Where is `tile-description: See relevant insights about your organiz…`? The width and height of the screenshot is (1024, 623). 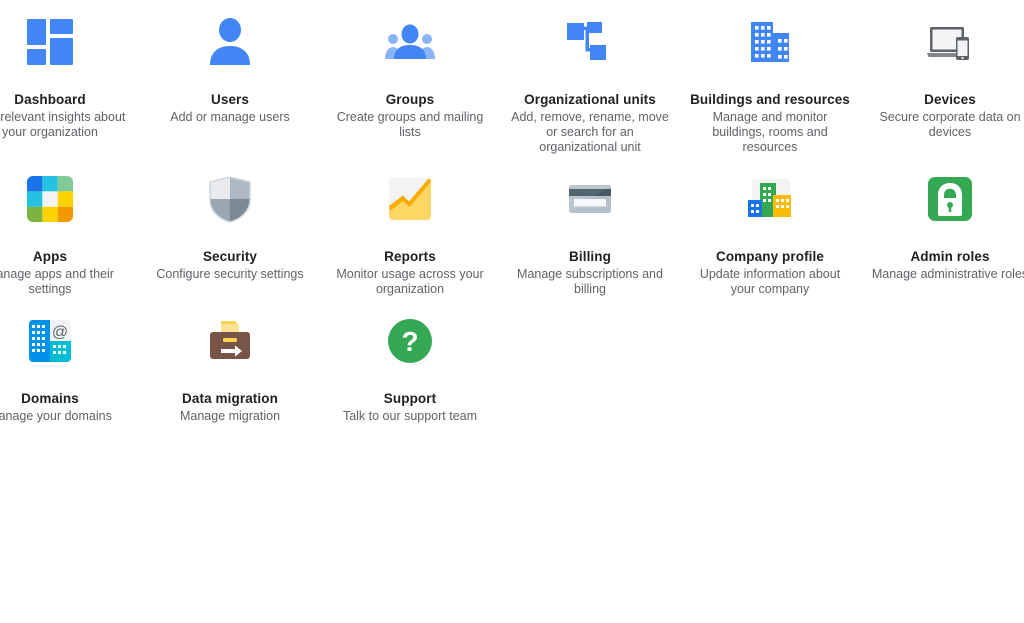
tile-description: See relevant insights about your organiz… is located at coordinates (63, 124).